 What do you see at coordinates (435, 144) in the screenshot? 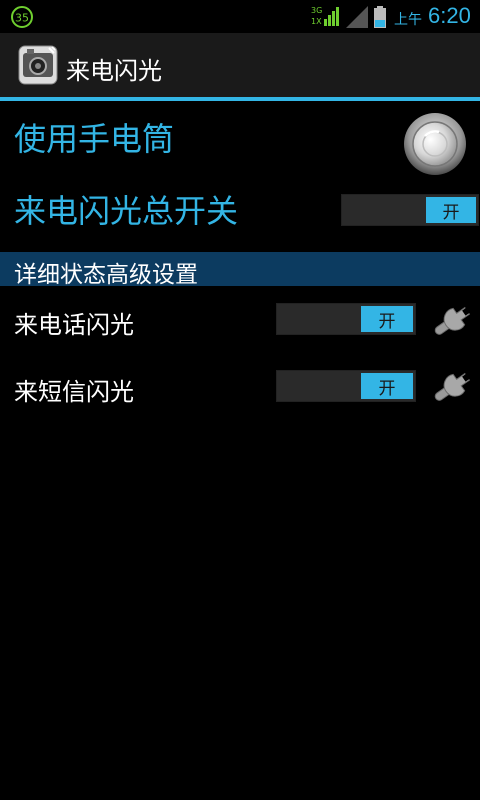
I see `flashlight-icon` at bounding box center [435, 144].